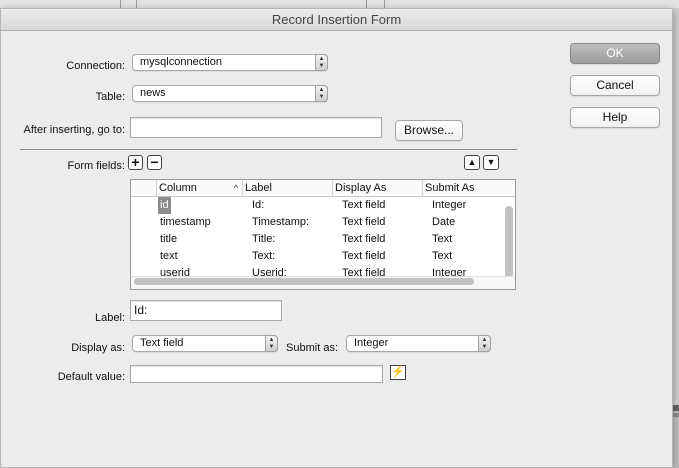  What do you see at coordinates (162, 343) in the screenshot?
I see `display-as-value: Text field` at bounding box center [162, 343].